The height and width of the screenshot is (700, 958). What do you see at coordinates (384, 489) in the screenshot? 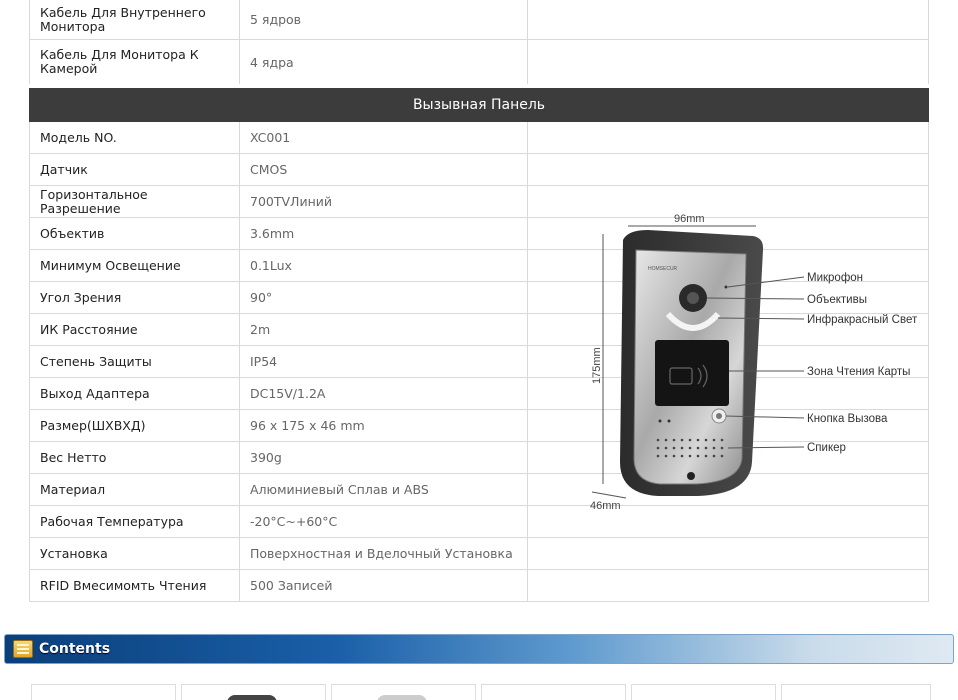
I see `spec-value: Алюминиевый Сплав и ABS` at bounding box center [384, 489].